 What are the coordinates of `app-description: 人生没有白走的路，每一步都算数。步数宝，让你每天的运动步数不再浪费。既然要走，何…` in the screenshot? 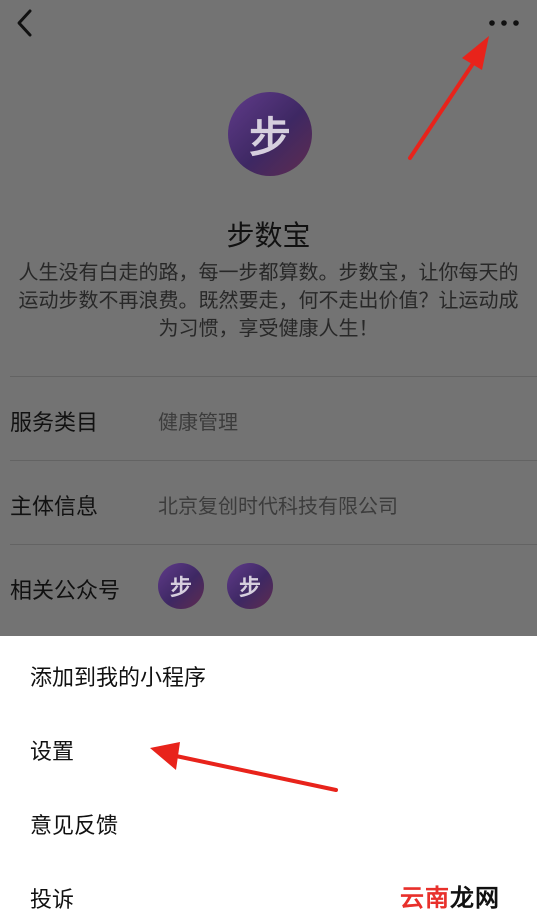 It's located at (268, 300).